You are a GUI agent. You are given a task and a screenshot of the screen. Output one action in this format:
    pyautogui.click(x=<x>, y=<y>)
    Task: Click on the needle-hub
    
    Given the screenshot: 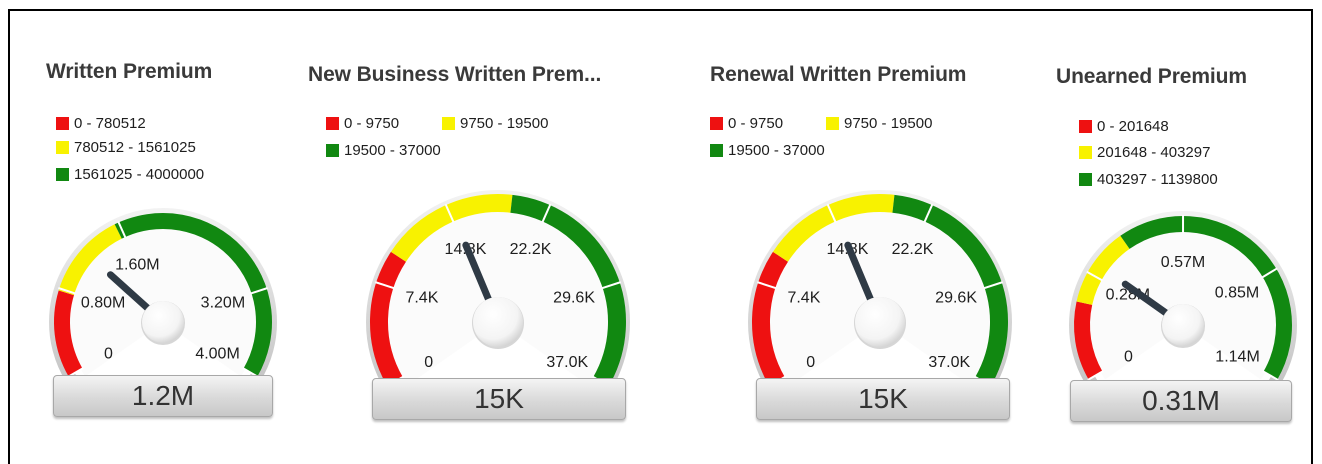 What is the action you would take?
    pyautogui.click(x=1183, y=325)
    